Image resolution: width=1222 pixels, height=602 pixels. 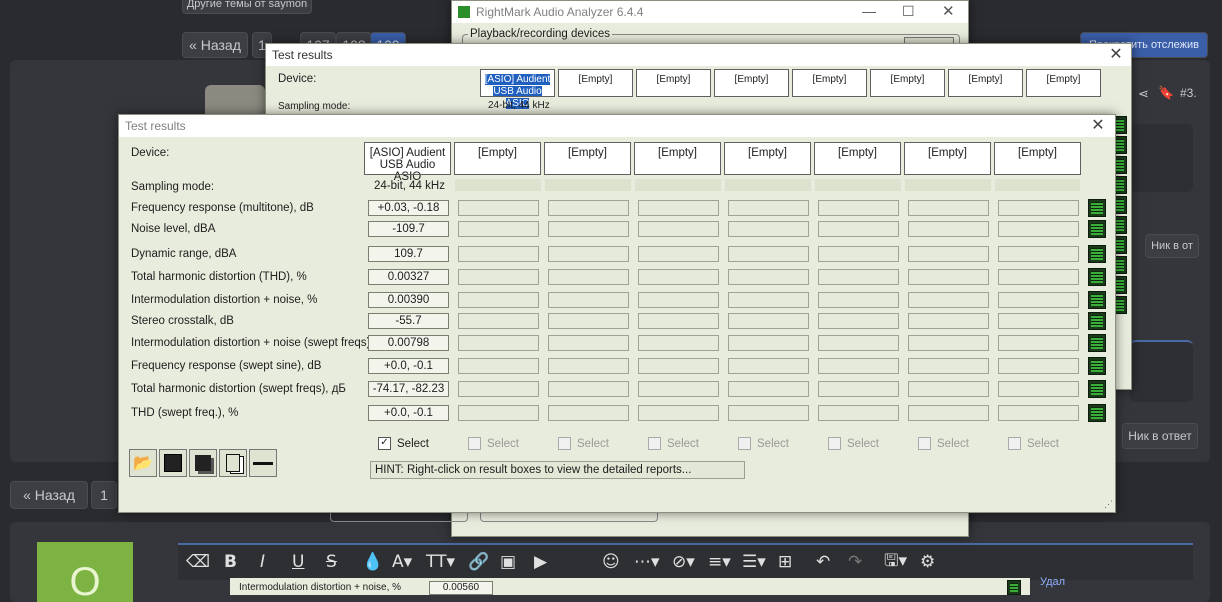 I want to click on minimize-button: —, so click(x=869, y=11).